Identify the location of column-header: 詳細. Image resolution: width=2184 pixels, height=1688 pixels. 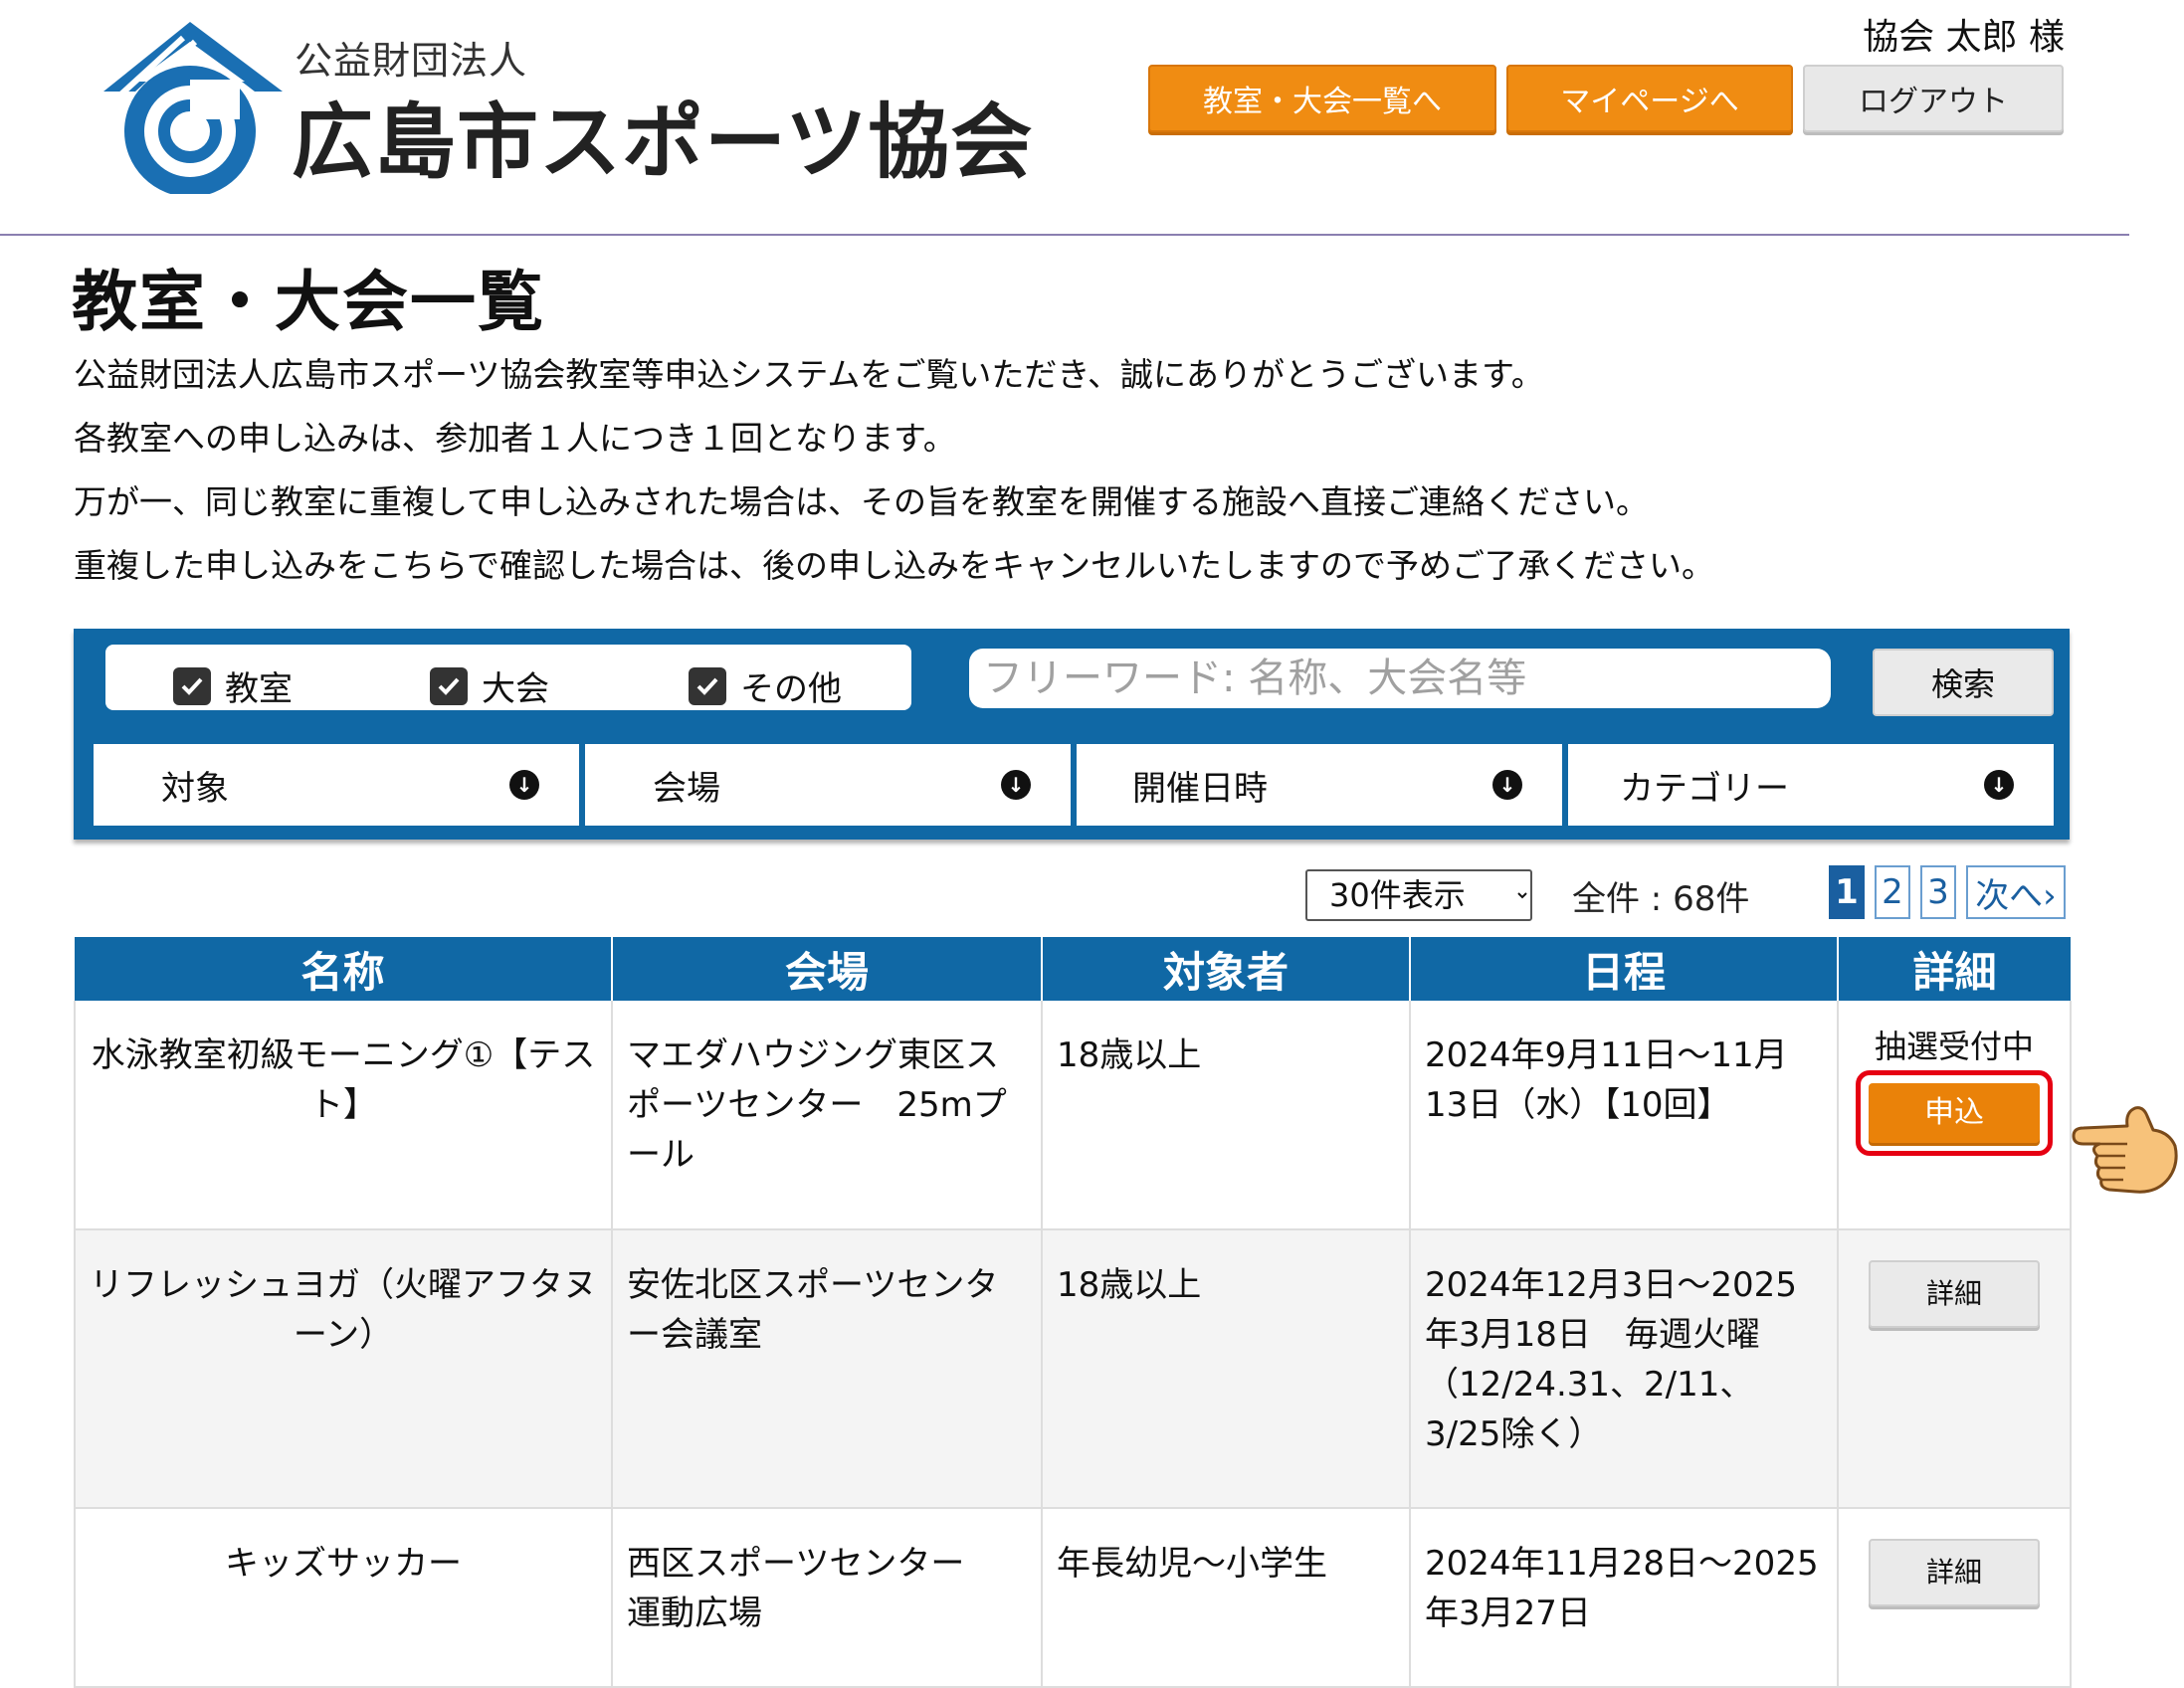
(1954, 969).